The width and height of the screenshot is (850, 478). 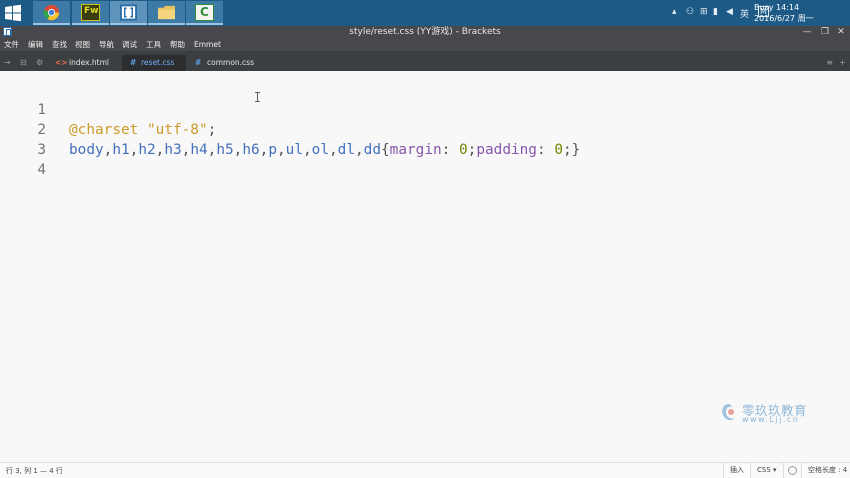 What do you see at coordinates (11, 44) in the screenshot?
I see `menu-file: 文件` at bounding box center [11, 44].